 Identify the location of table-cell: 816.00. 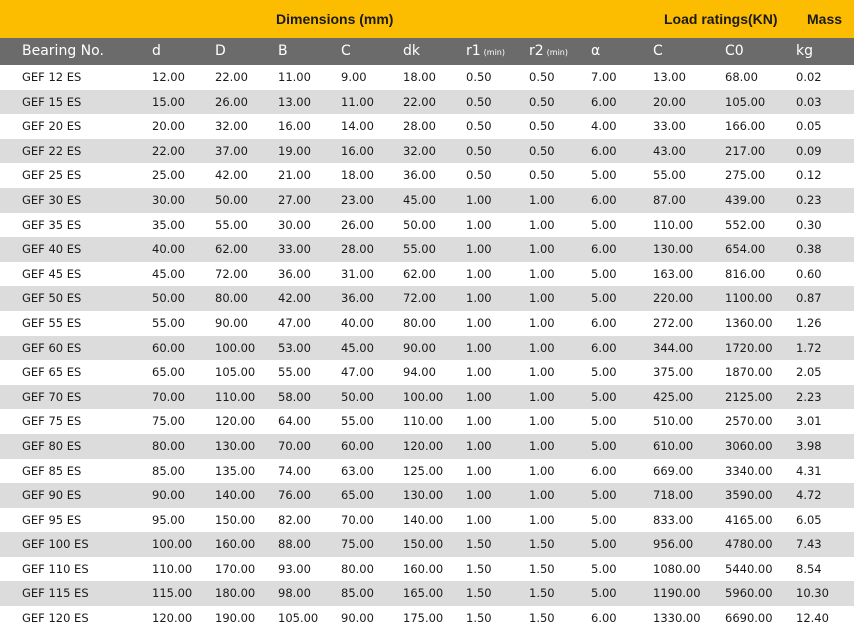
(745, 273).